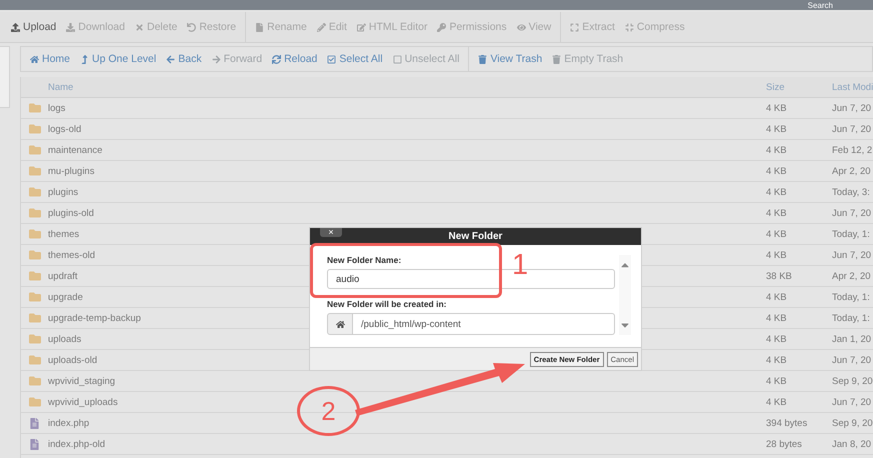 Image resolution: width=873 pixels, height=458 pixels. I want to click on scrollbar, so click(625, 295).